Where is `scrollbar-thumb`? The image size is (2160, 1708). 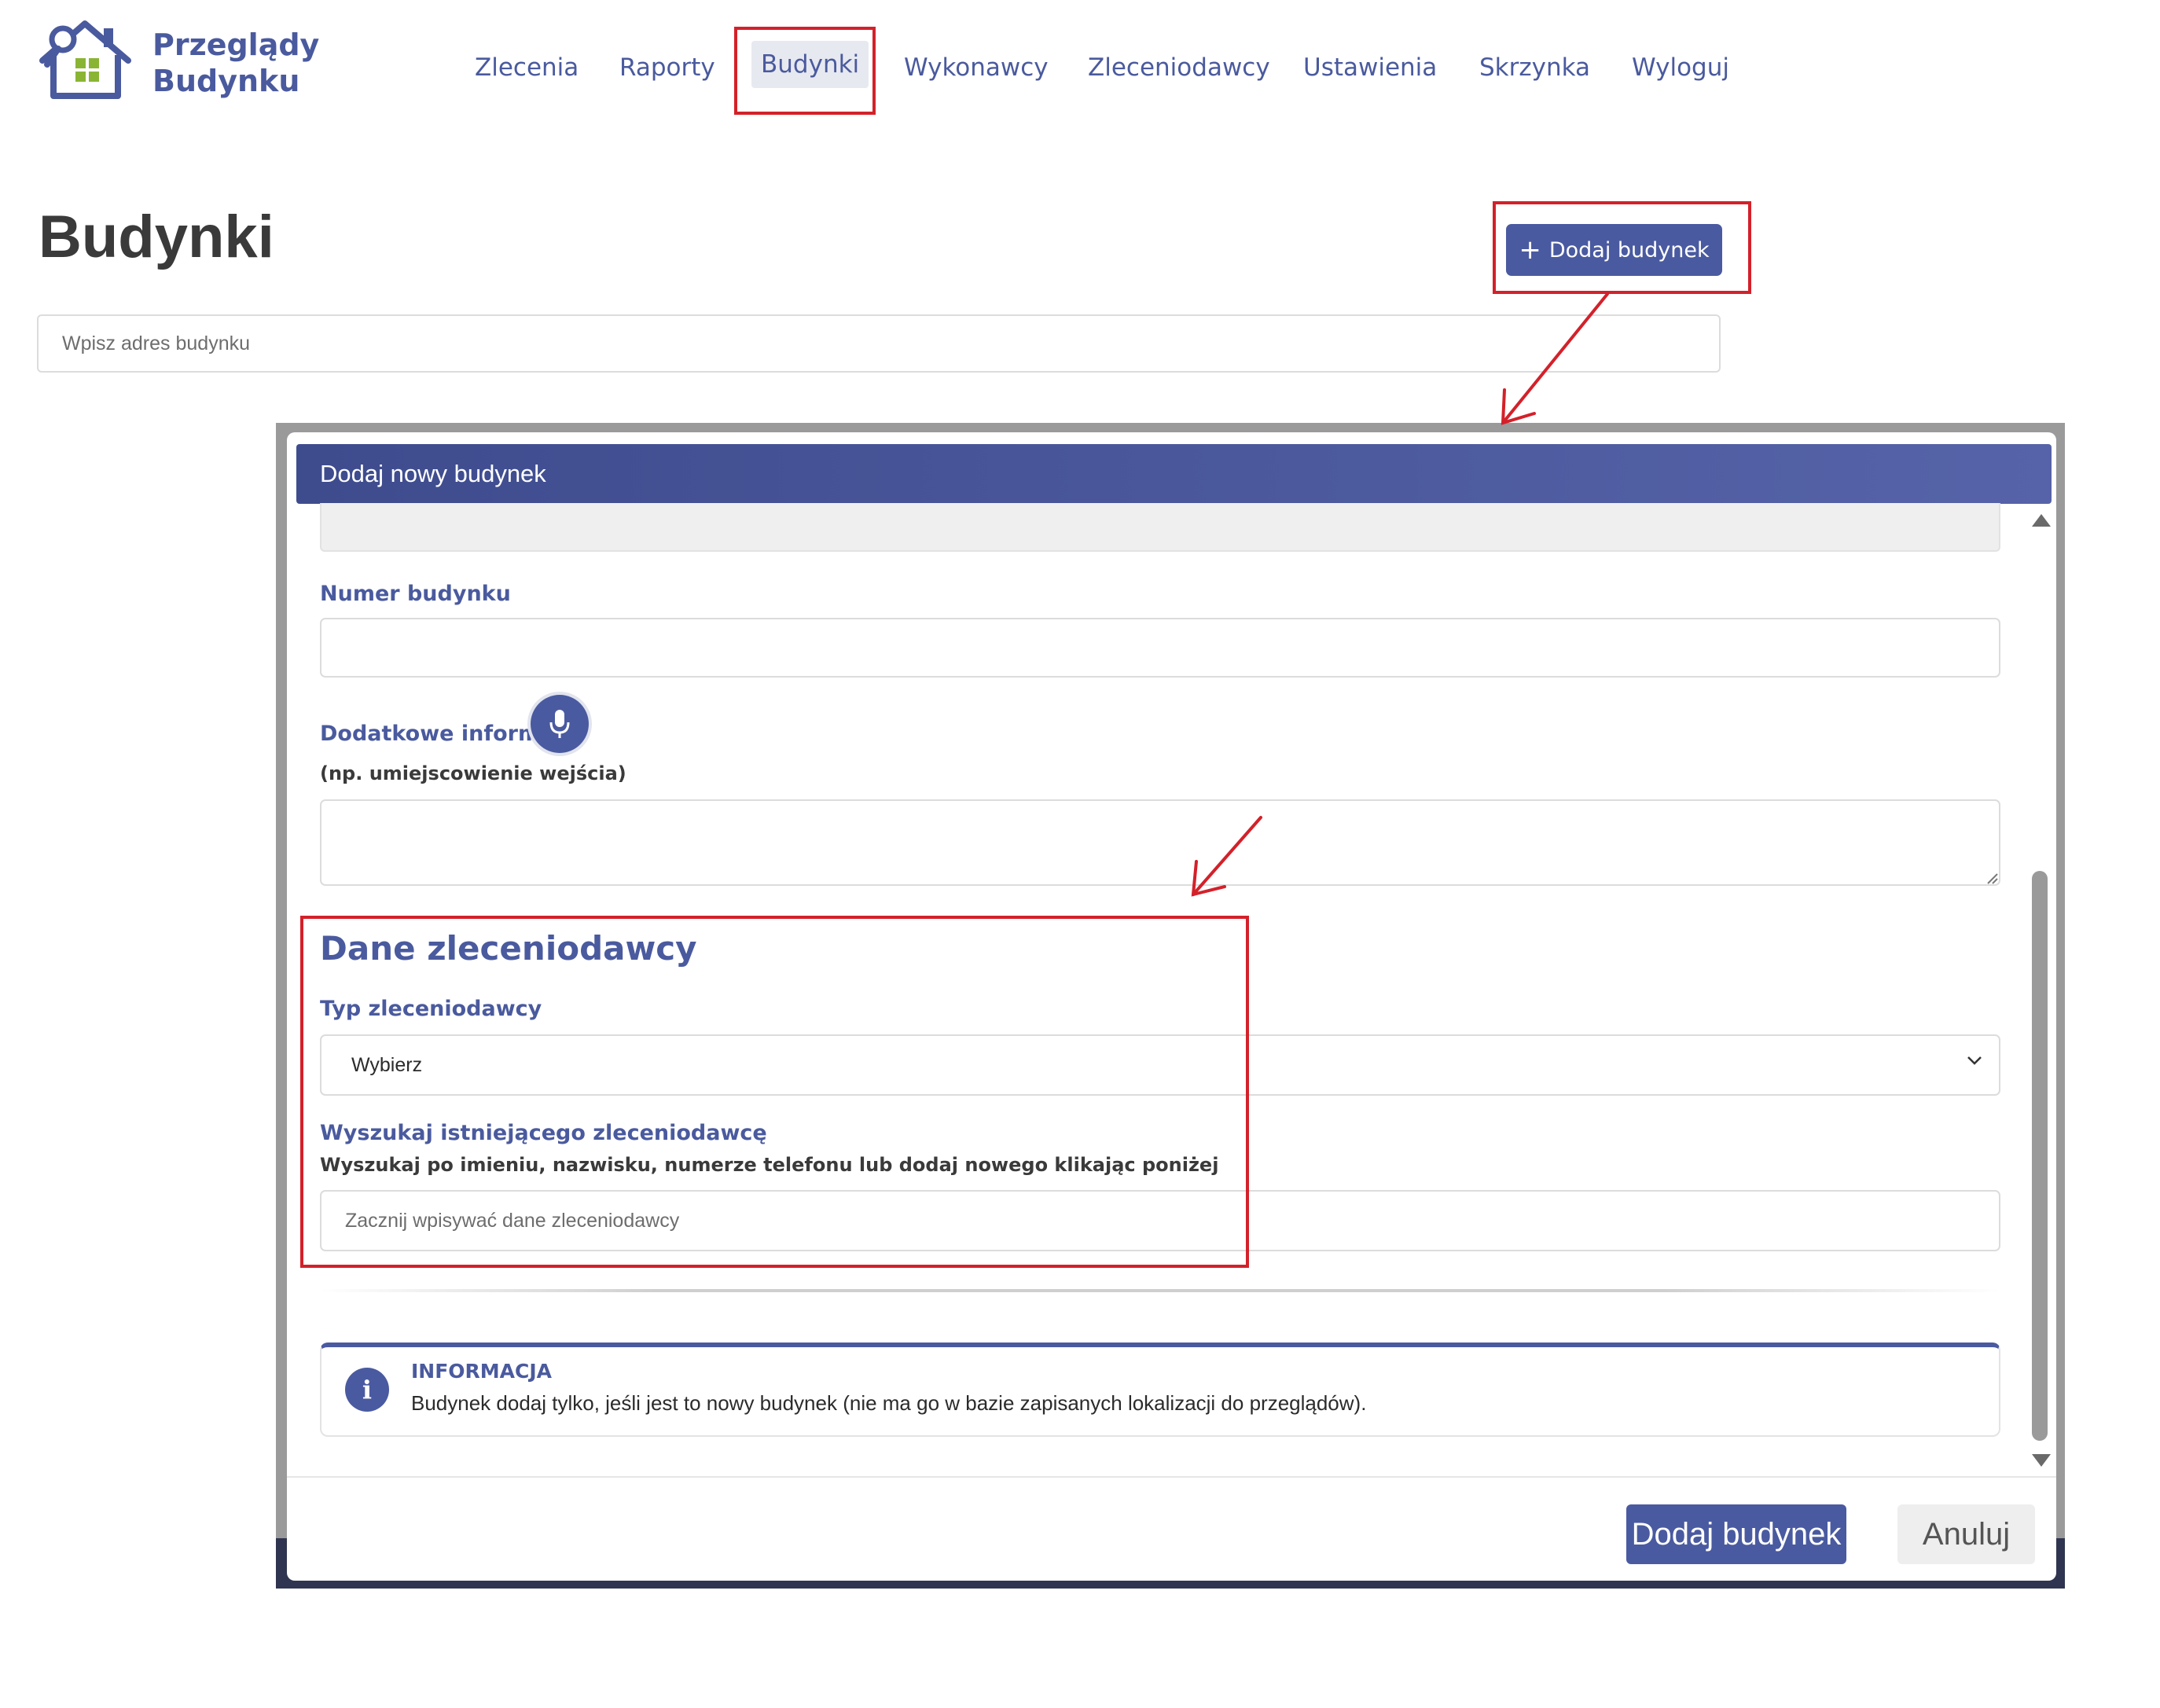 scrollbar-thumb is located at coordinates (2040, 1156).